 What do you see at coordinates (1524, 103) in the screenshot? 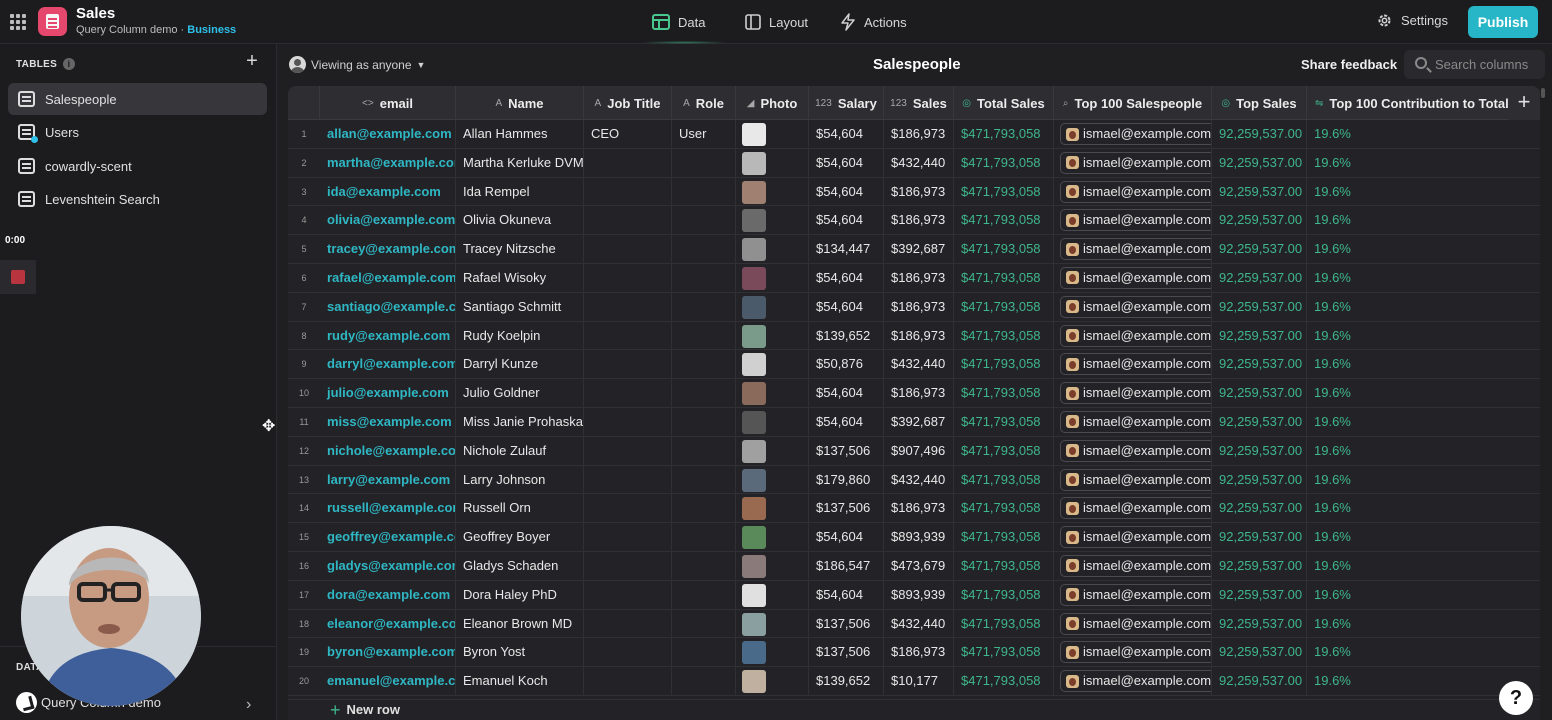
I see `add-column-button: +` at bounding box center [1524, 103].